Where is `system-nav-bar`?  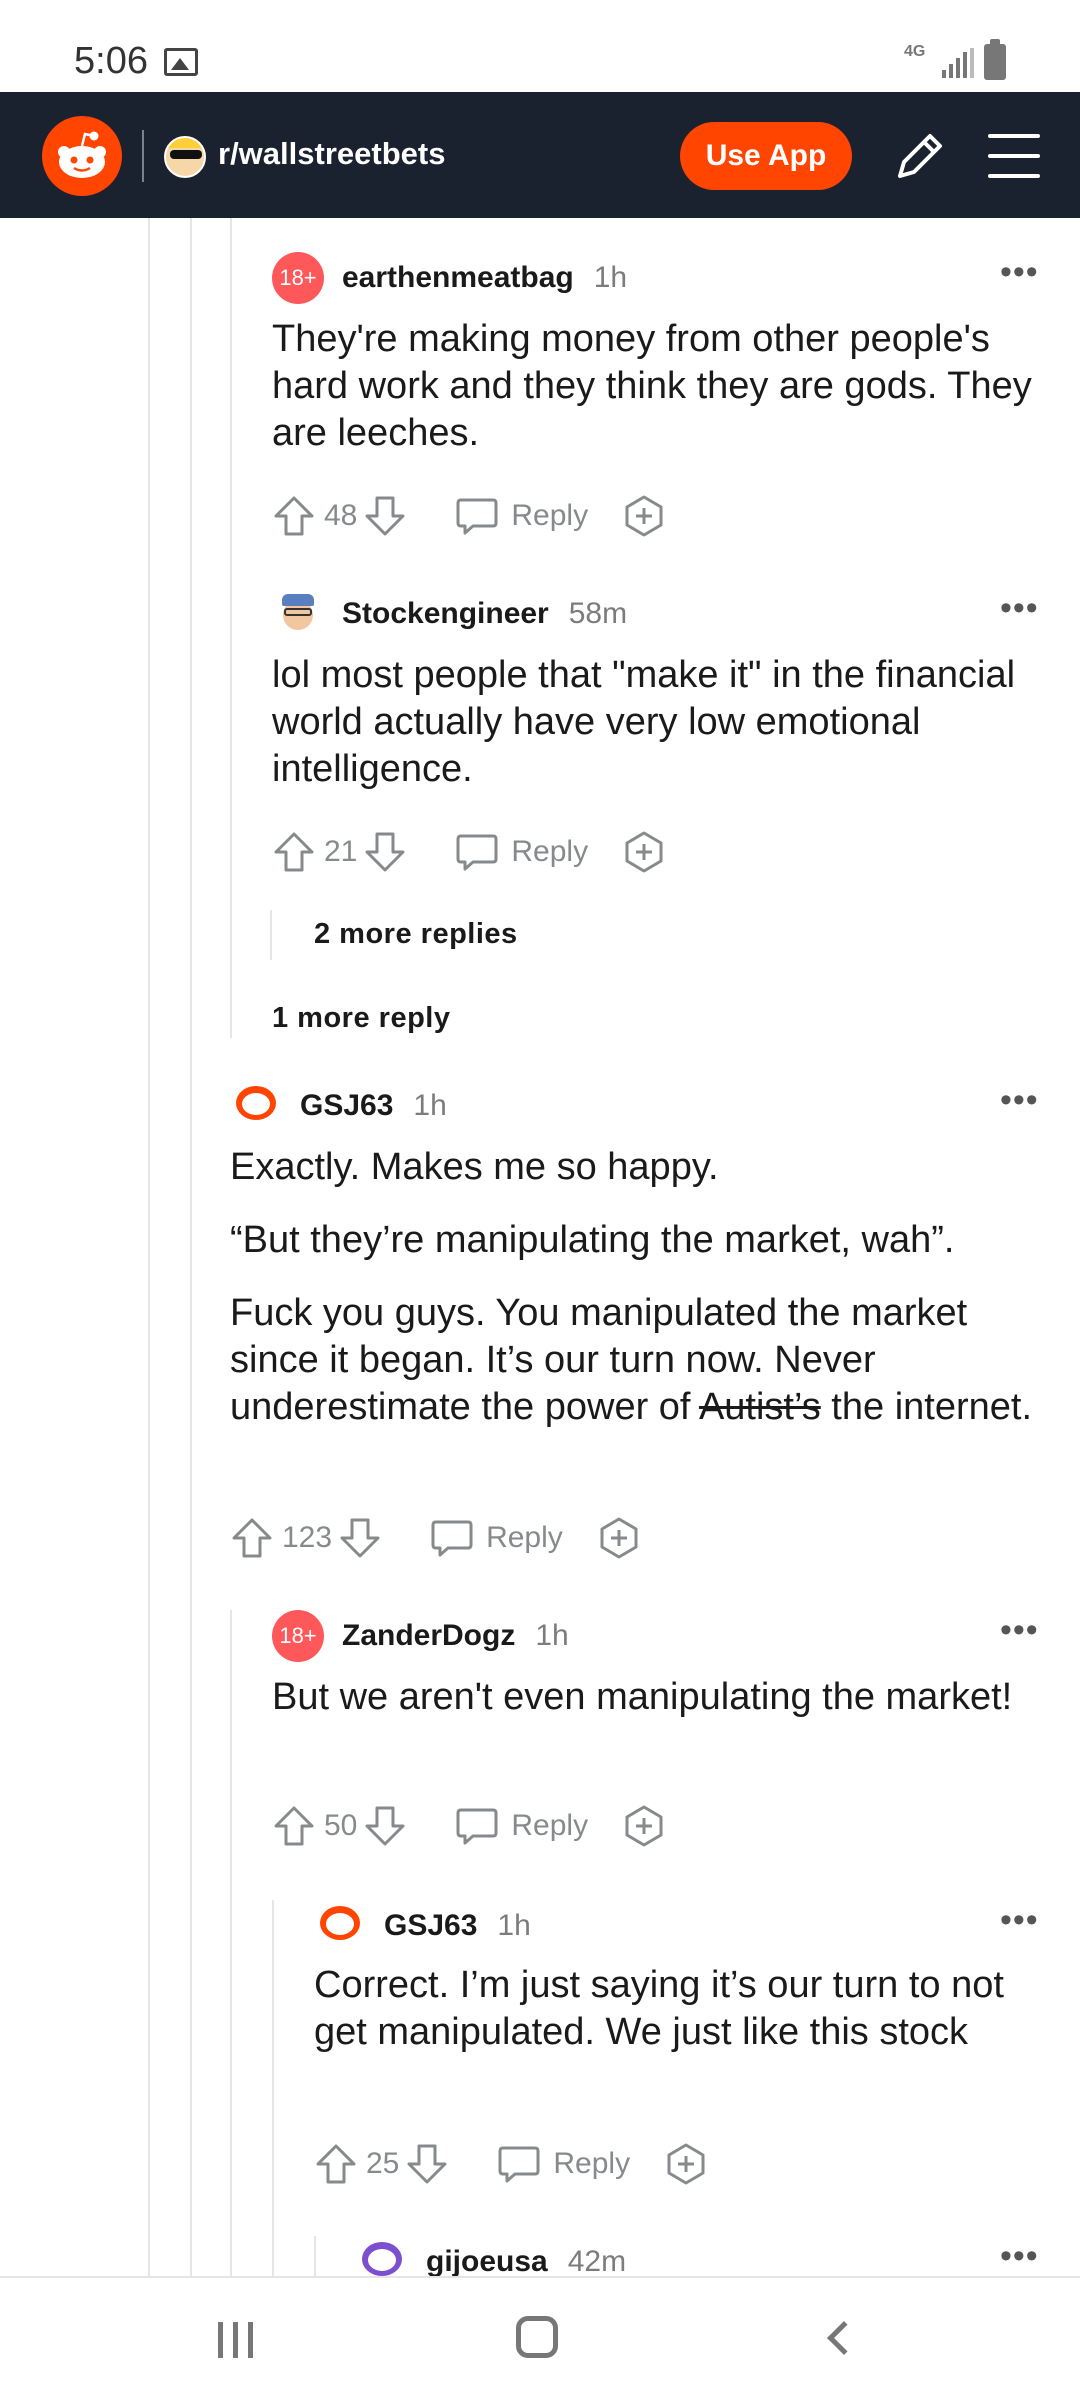 system-nav-bar is located at coordinates (540, 2338).